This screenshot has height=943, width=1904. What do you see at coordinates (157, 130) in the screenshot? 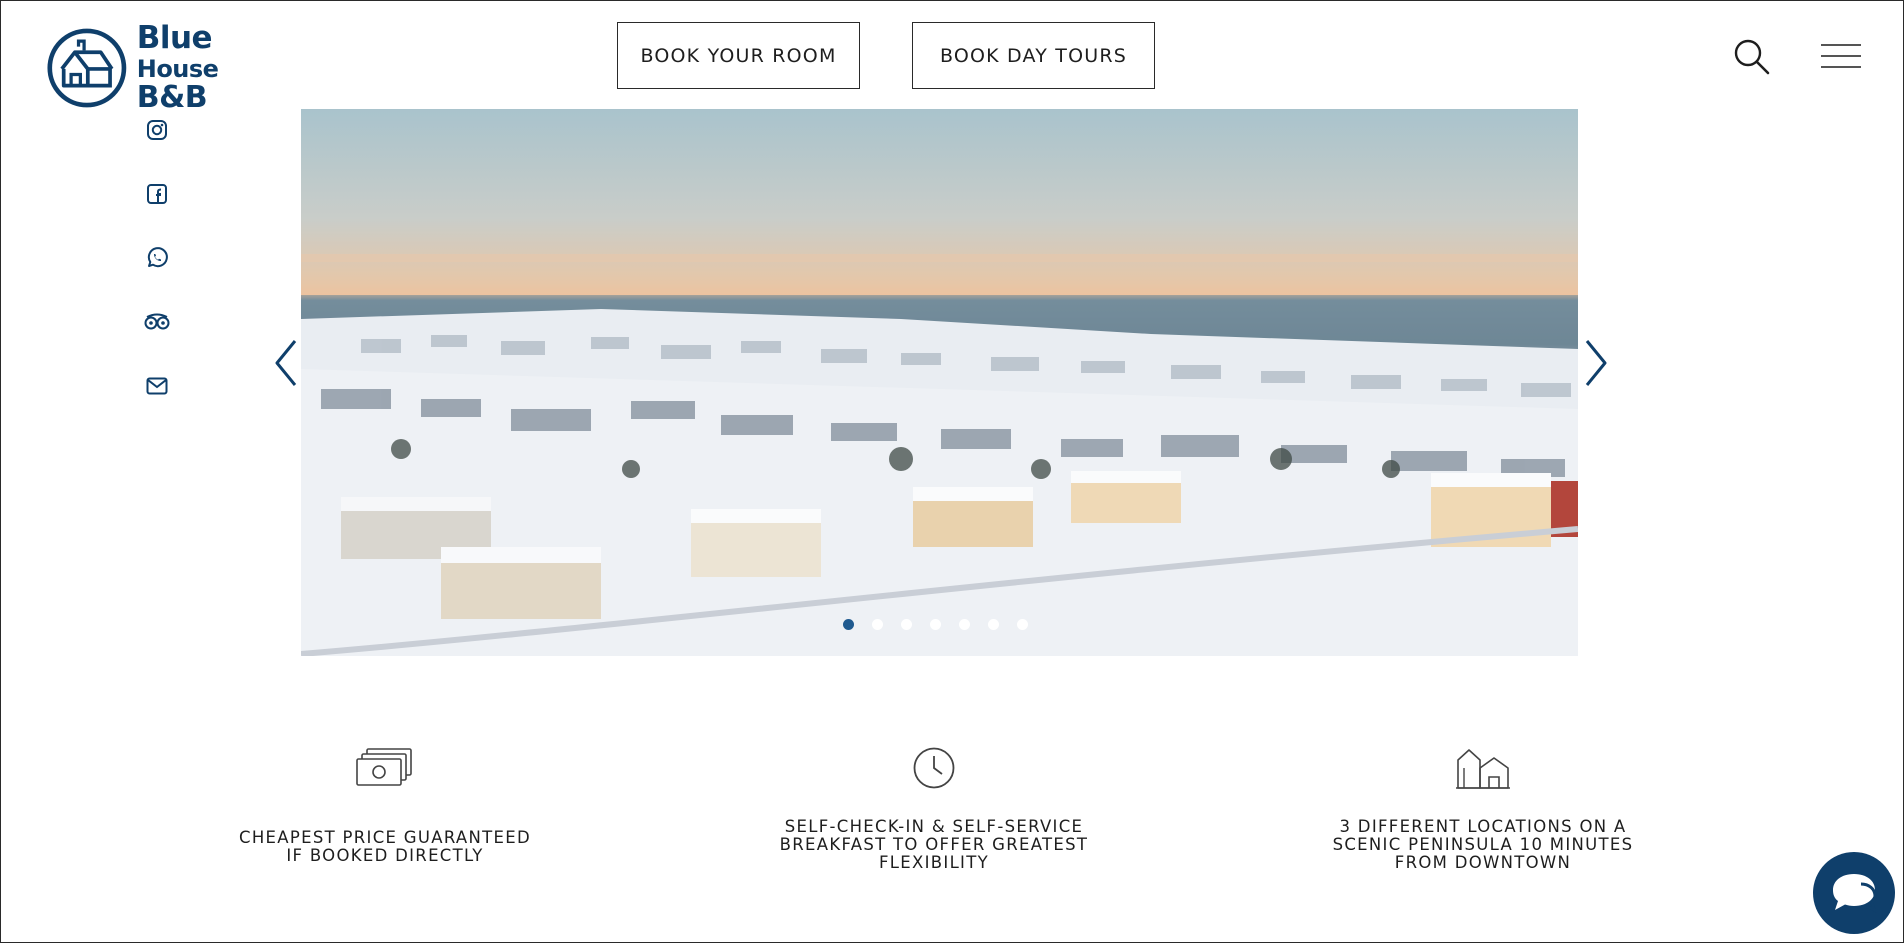
I see `instagram-icon` at bounding box center [157, 130].